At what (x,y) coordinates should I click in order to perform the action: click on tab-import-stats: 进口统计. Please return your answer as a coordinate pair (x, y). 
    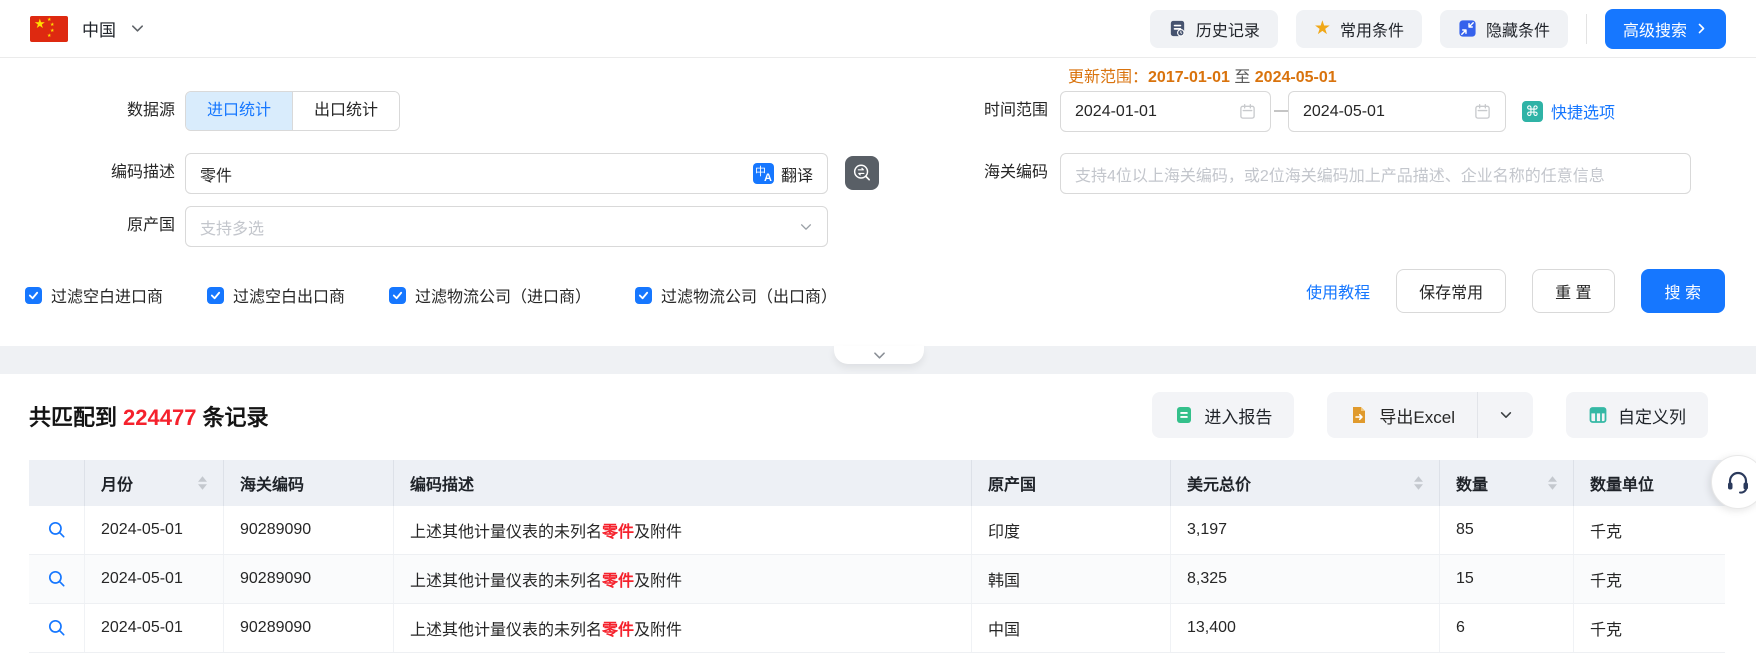
    Looking at the image, I should click on (239, 111).